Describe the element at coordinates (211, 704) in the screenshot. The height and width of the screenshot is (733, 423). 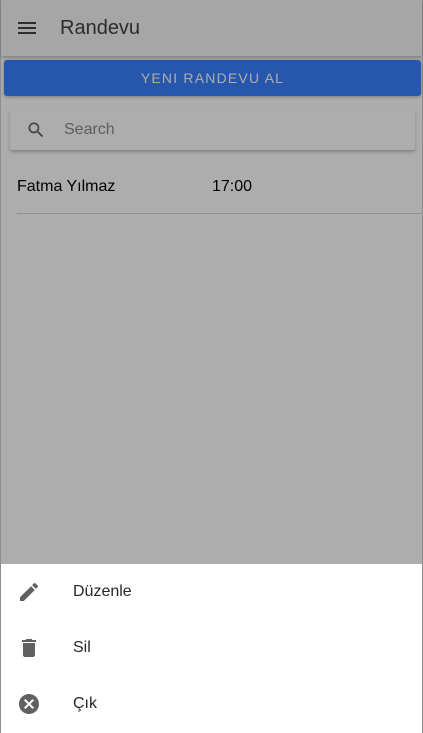
I see `action-exit-button: Çık` at that location.